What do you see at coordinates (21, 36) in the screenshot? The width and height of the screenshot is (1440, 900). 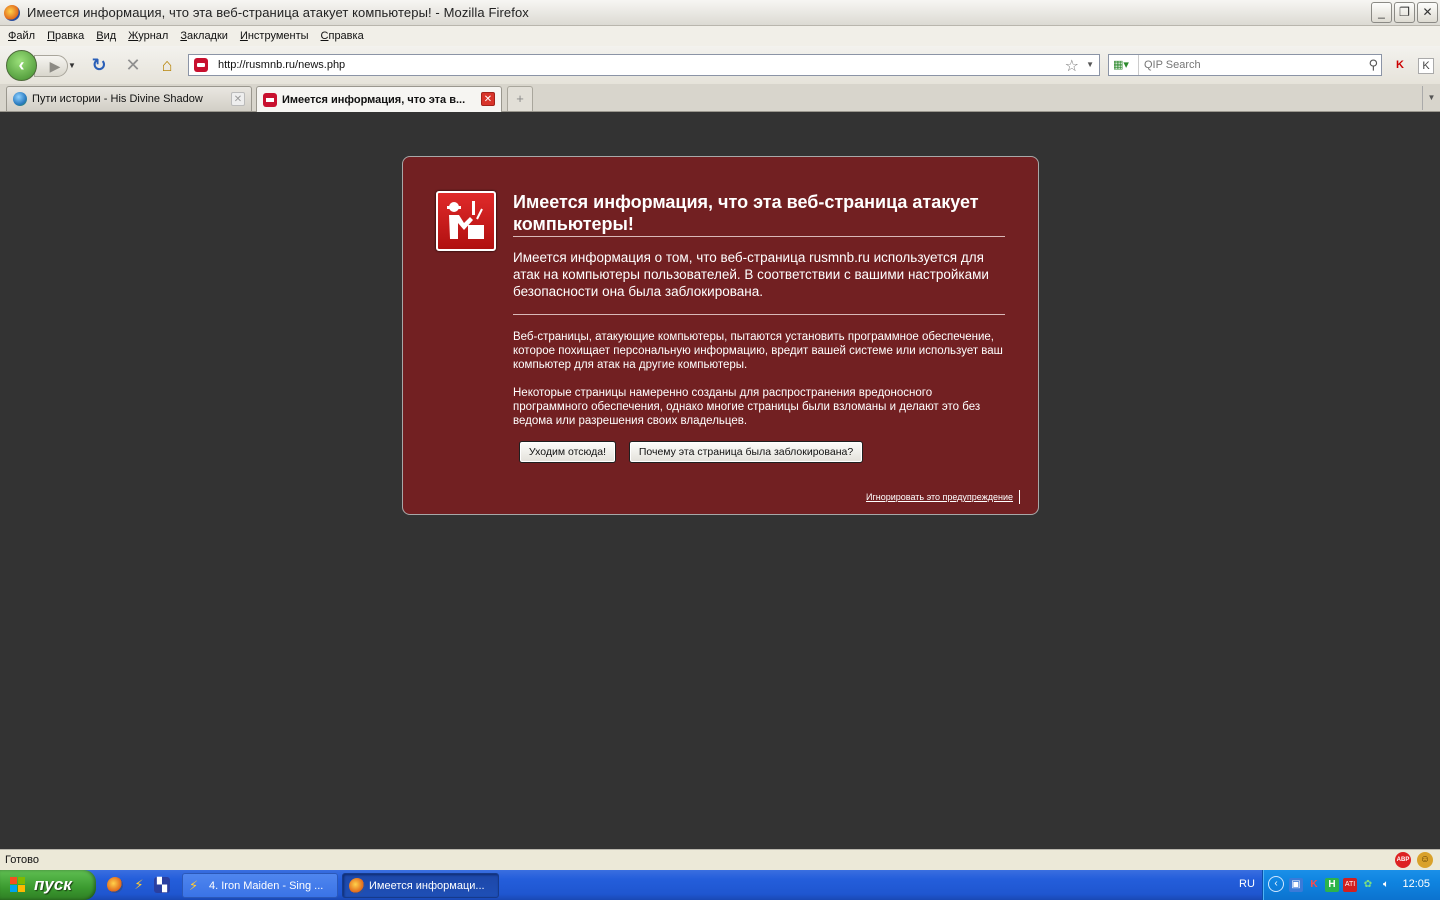 I see `menu-file: Файл` at bounding box center [21, 36].